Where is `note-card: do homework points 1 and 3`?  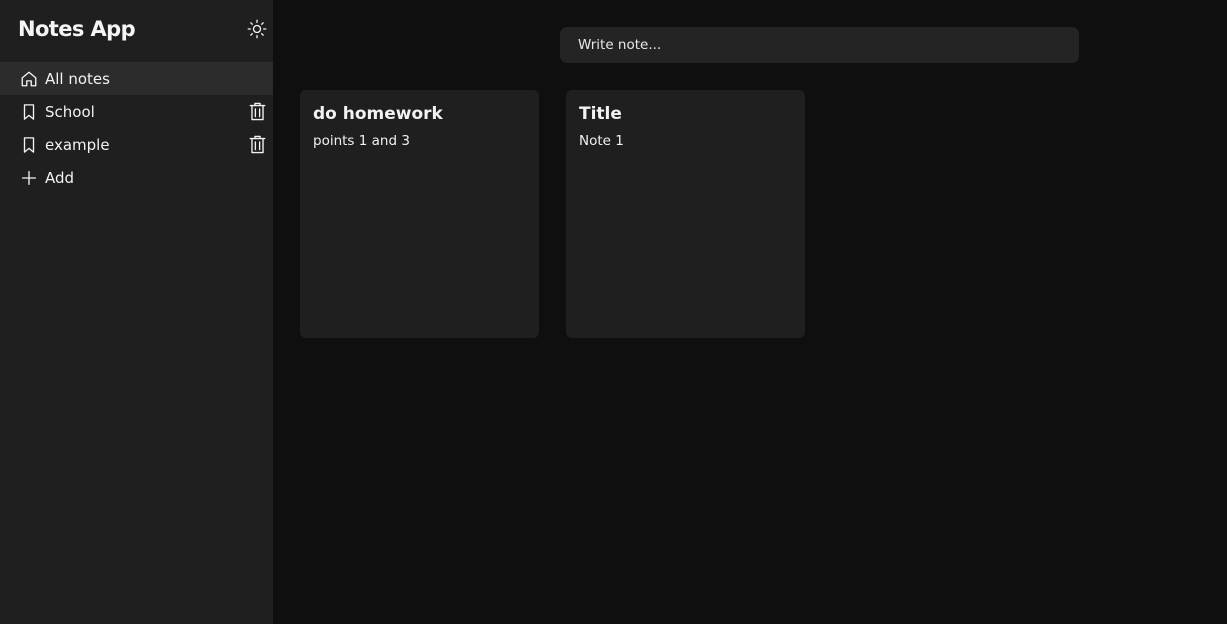
note-card: do homework points 1 and 3 is located at coordinates (419, 214).